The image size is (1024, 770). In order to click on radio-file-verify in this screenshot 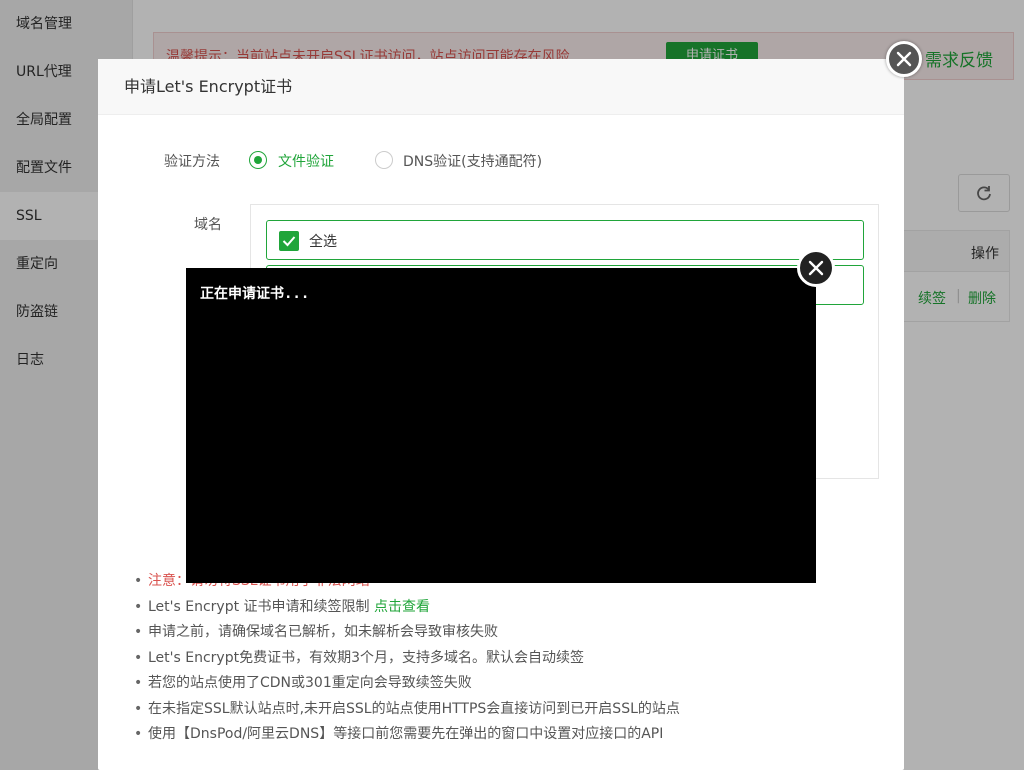, I will do `click(258, 160)`.